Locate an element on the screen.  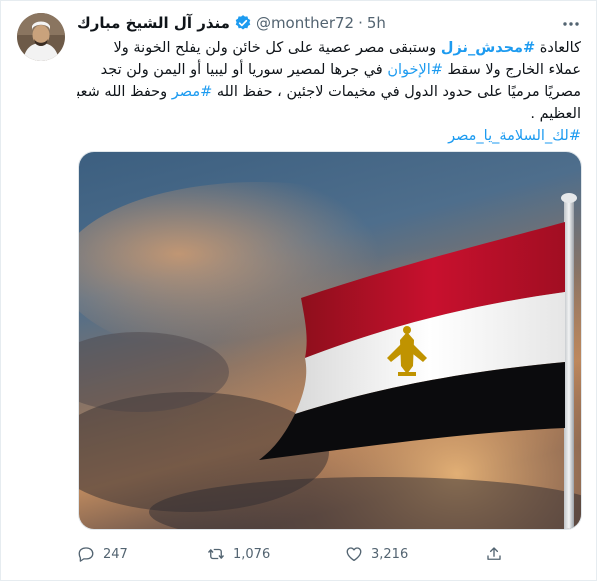
share-button is located at coordinates (494, 554).